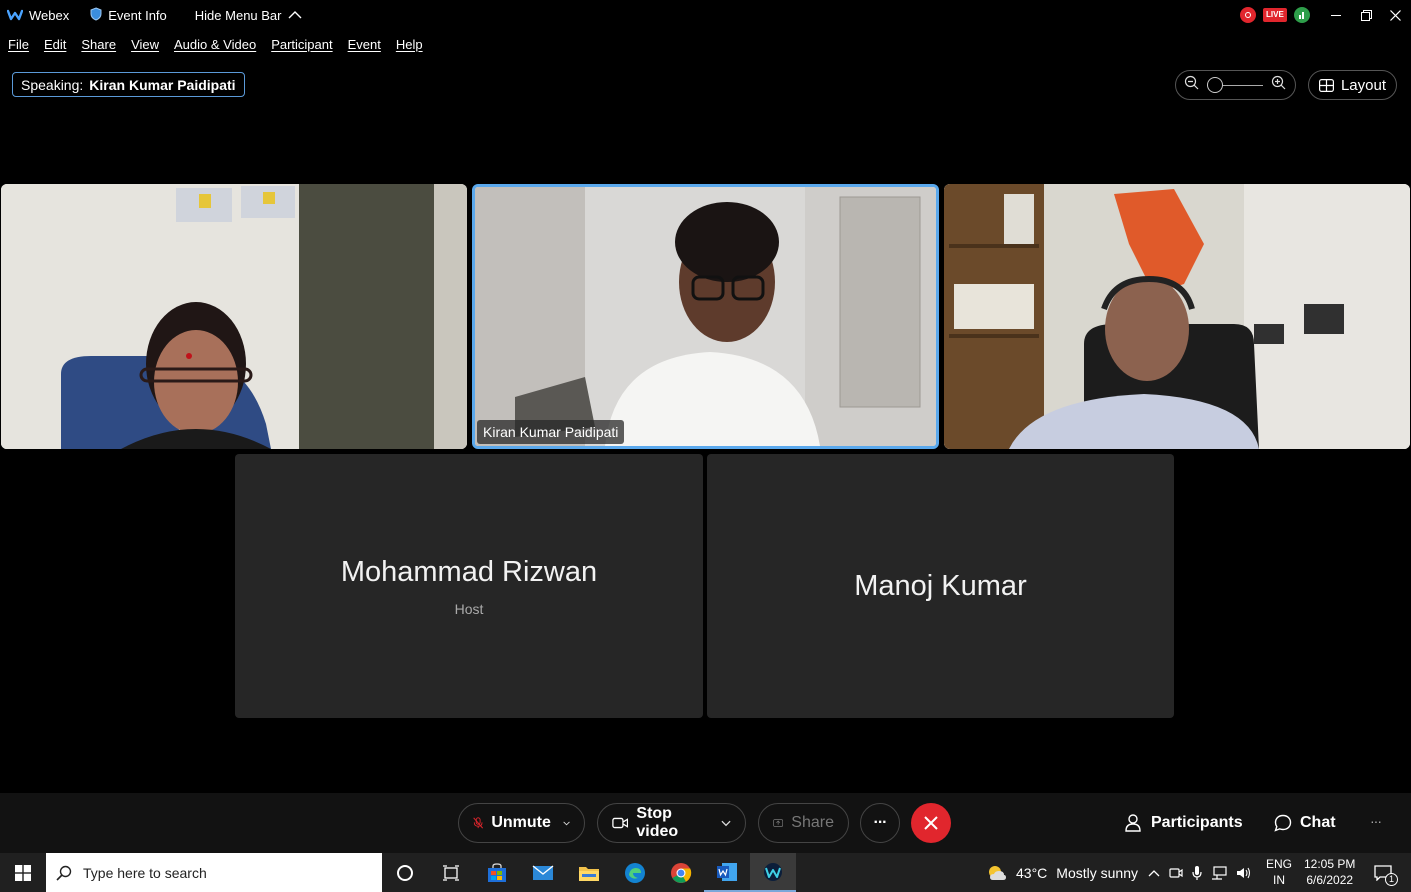  I want to click on unmute-label: Unmute, so click(521, 822).